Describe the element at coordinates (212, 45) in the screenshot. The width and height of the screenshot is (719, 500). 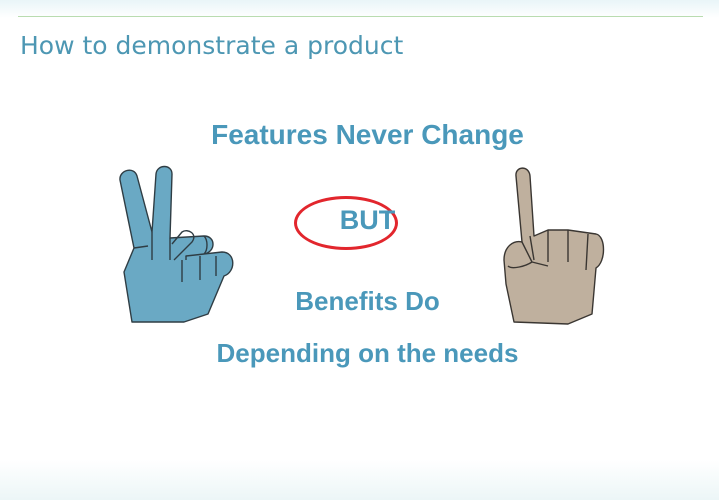
I see `slide-title: How to demonstrate a product` at that location.